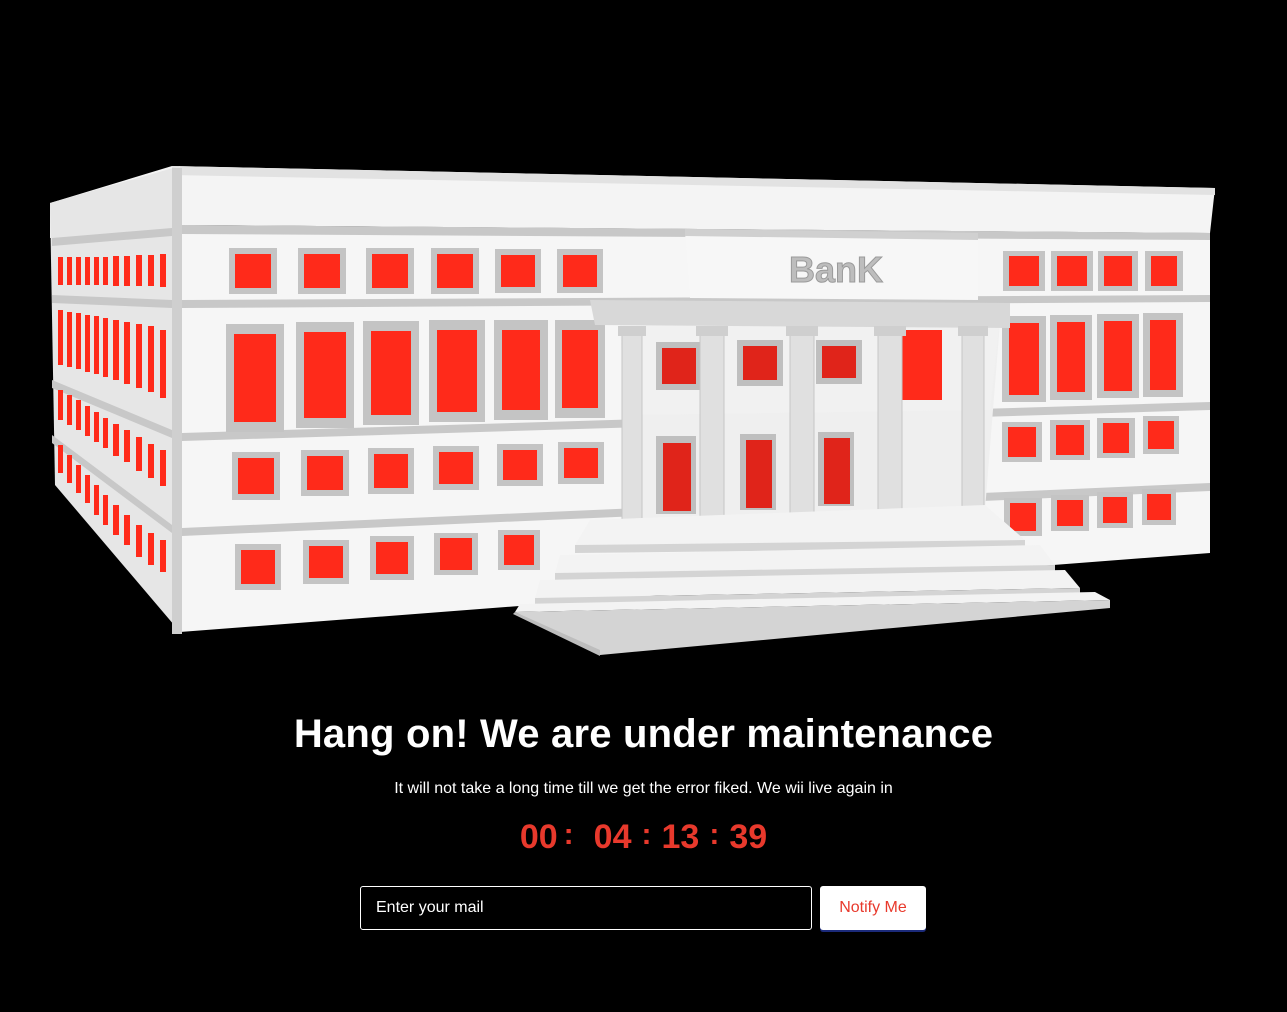  What do you see at coordinates (680, 837) in the screenshot?
I see `countdown-minutes: 13` at bounding box center [680, 837].